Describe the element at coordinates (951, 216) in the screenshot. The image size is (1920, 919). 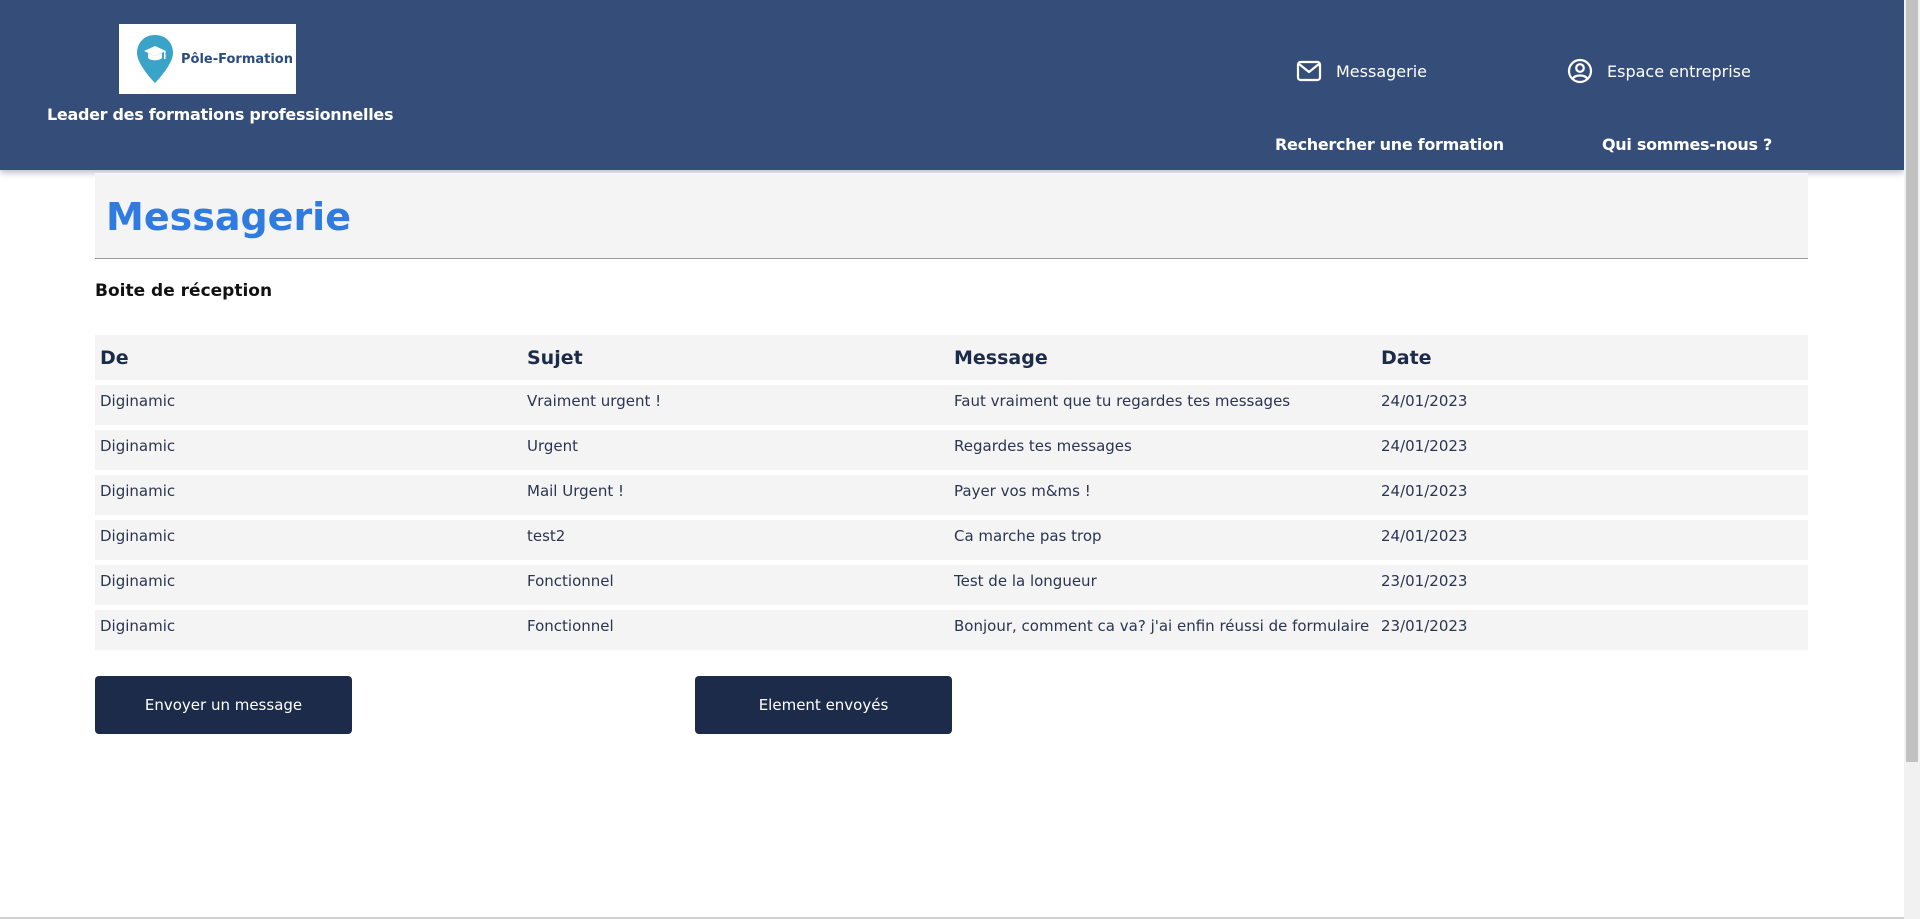
I see `title-band: Messagerie` at that location.